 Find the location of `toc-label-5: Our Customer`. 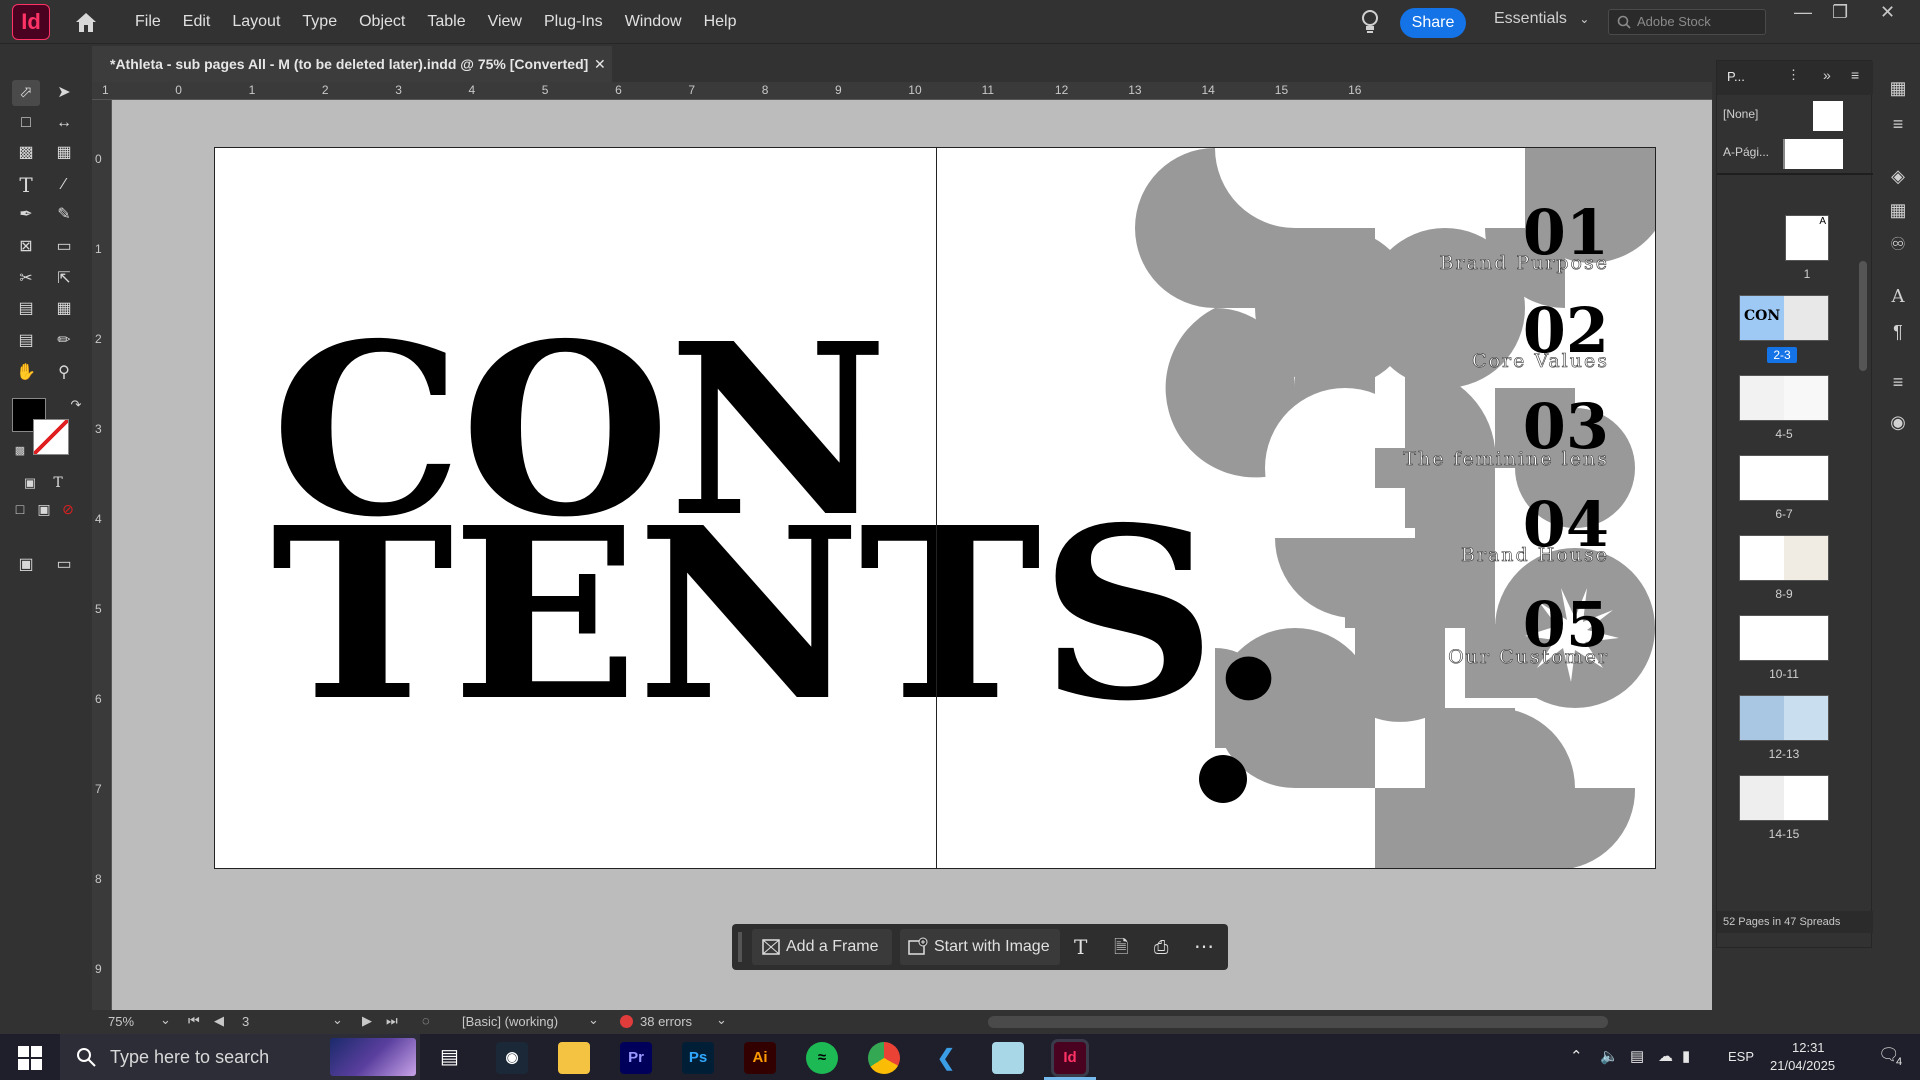

toc-label-5: Our Customer is located at coordinates (1528, 657).